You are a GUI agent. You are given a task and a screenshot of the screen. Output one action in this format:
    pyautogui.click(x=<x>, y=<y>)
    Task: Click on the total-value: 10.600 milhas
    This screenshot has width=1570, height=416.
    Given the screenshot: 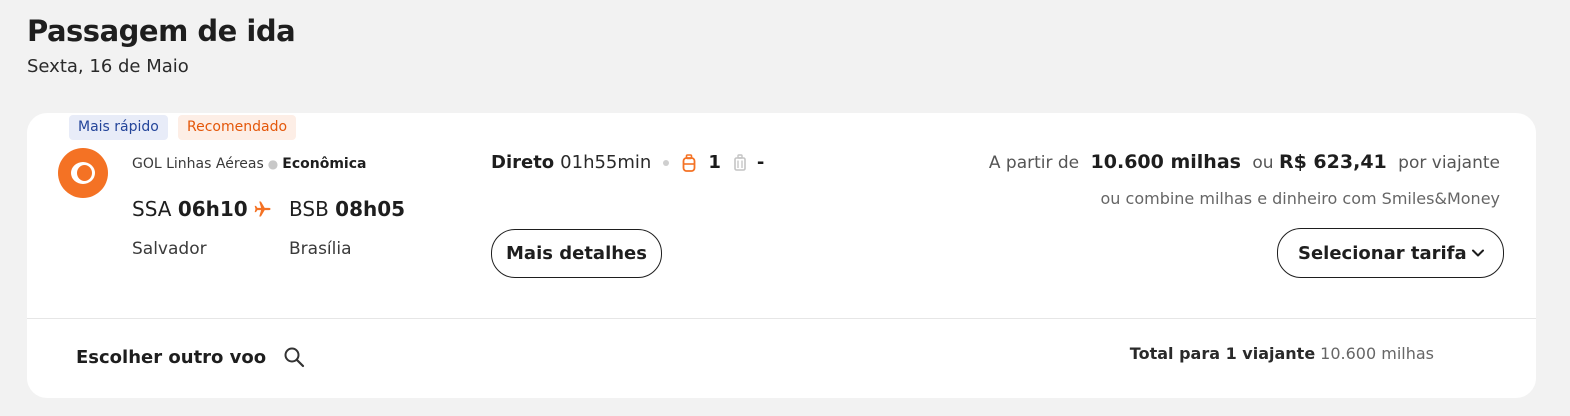 What is the action you would take?
    pyautogui.click(x=1377, y=353)
    